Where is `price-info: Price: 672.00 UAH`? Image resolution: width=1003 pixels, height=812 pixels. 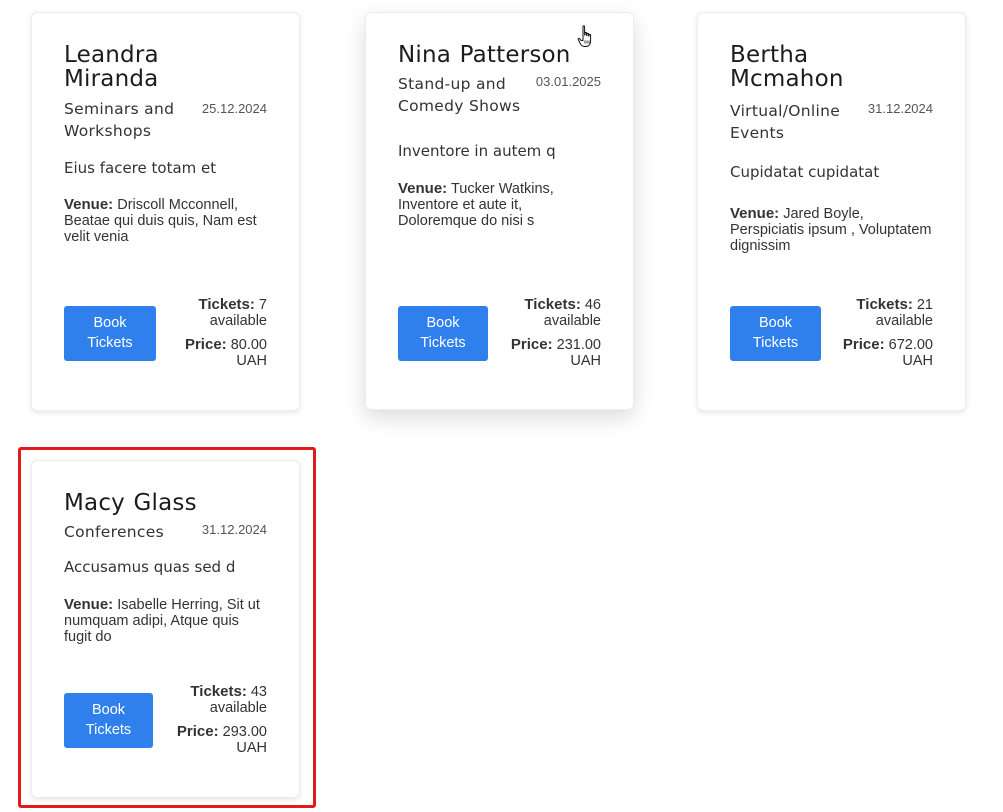 price-info: Price: 672.00 UAH is located at coordinates (885, 353).